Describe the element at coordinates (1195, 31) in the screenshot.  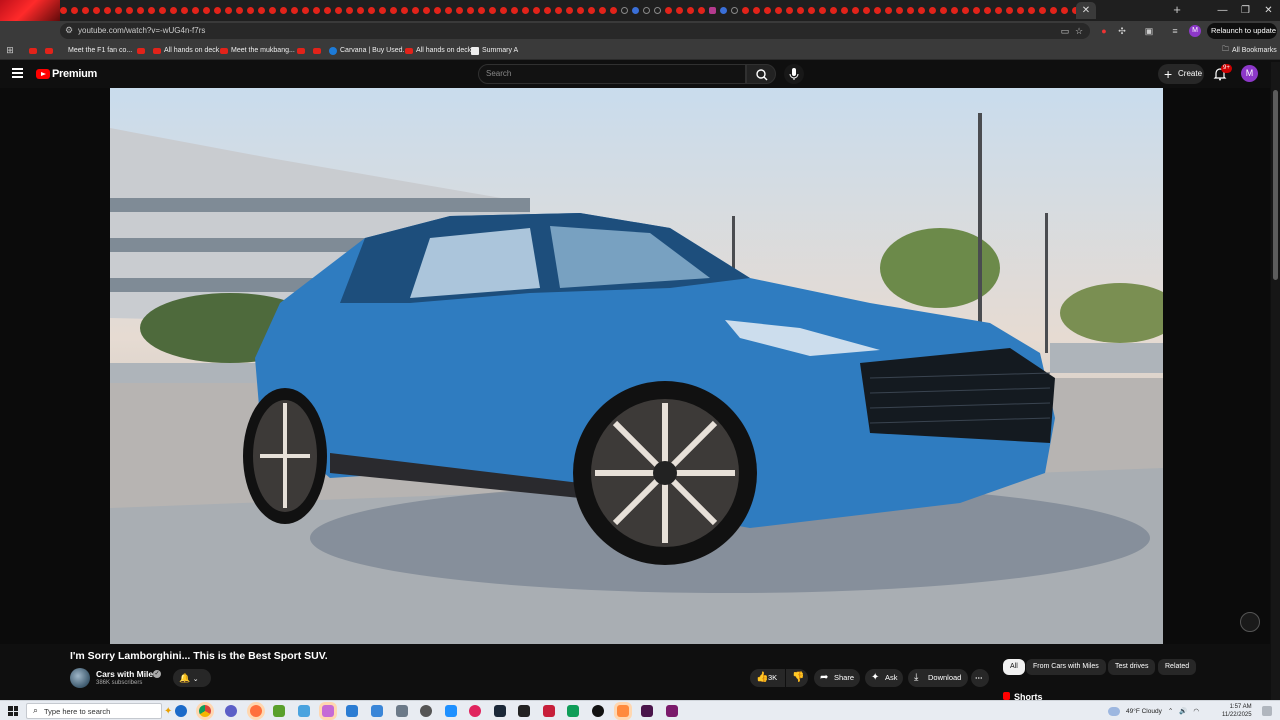
I see `browser-profile-avatar: M` at that location.